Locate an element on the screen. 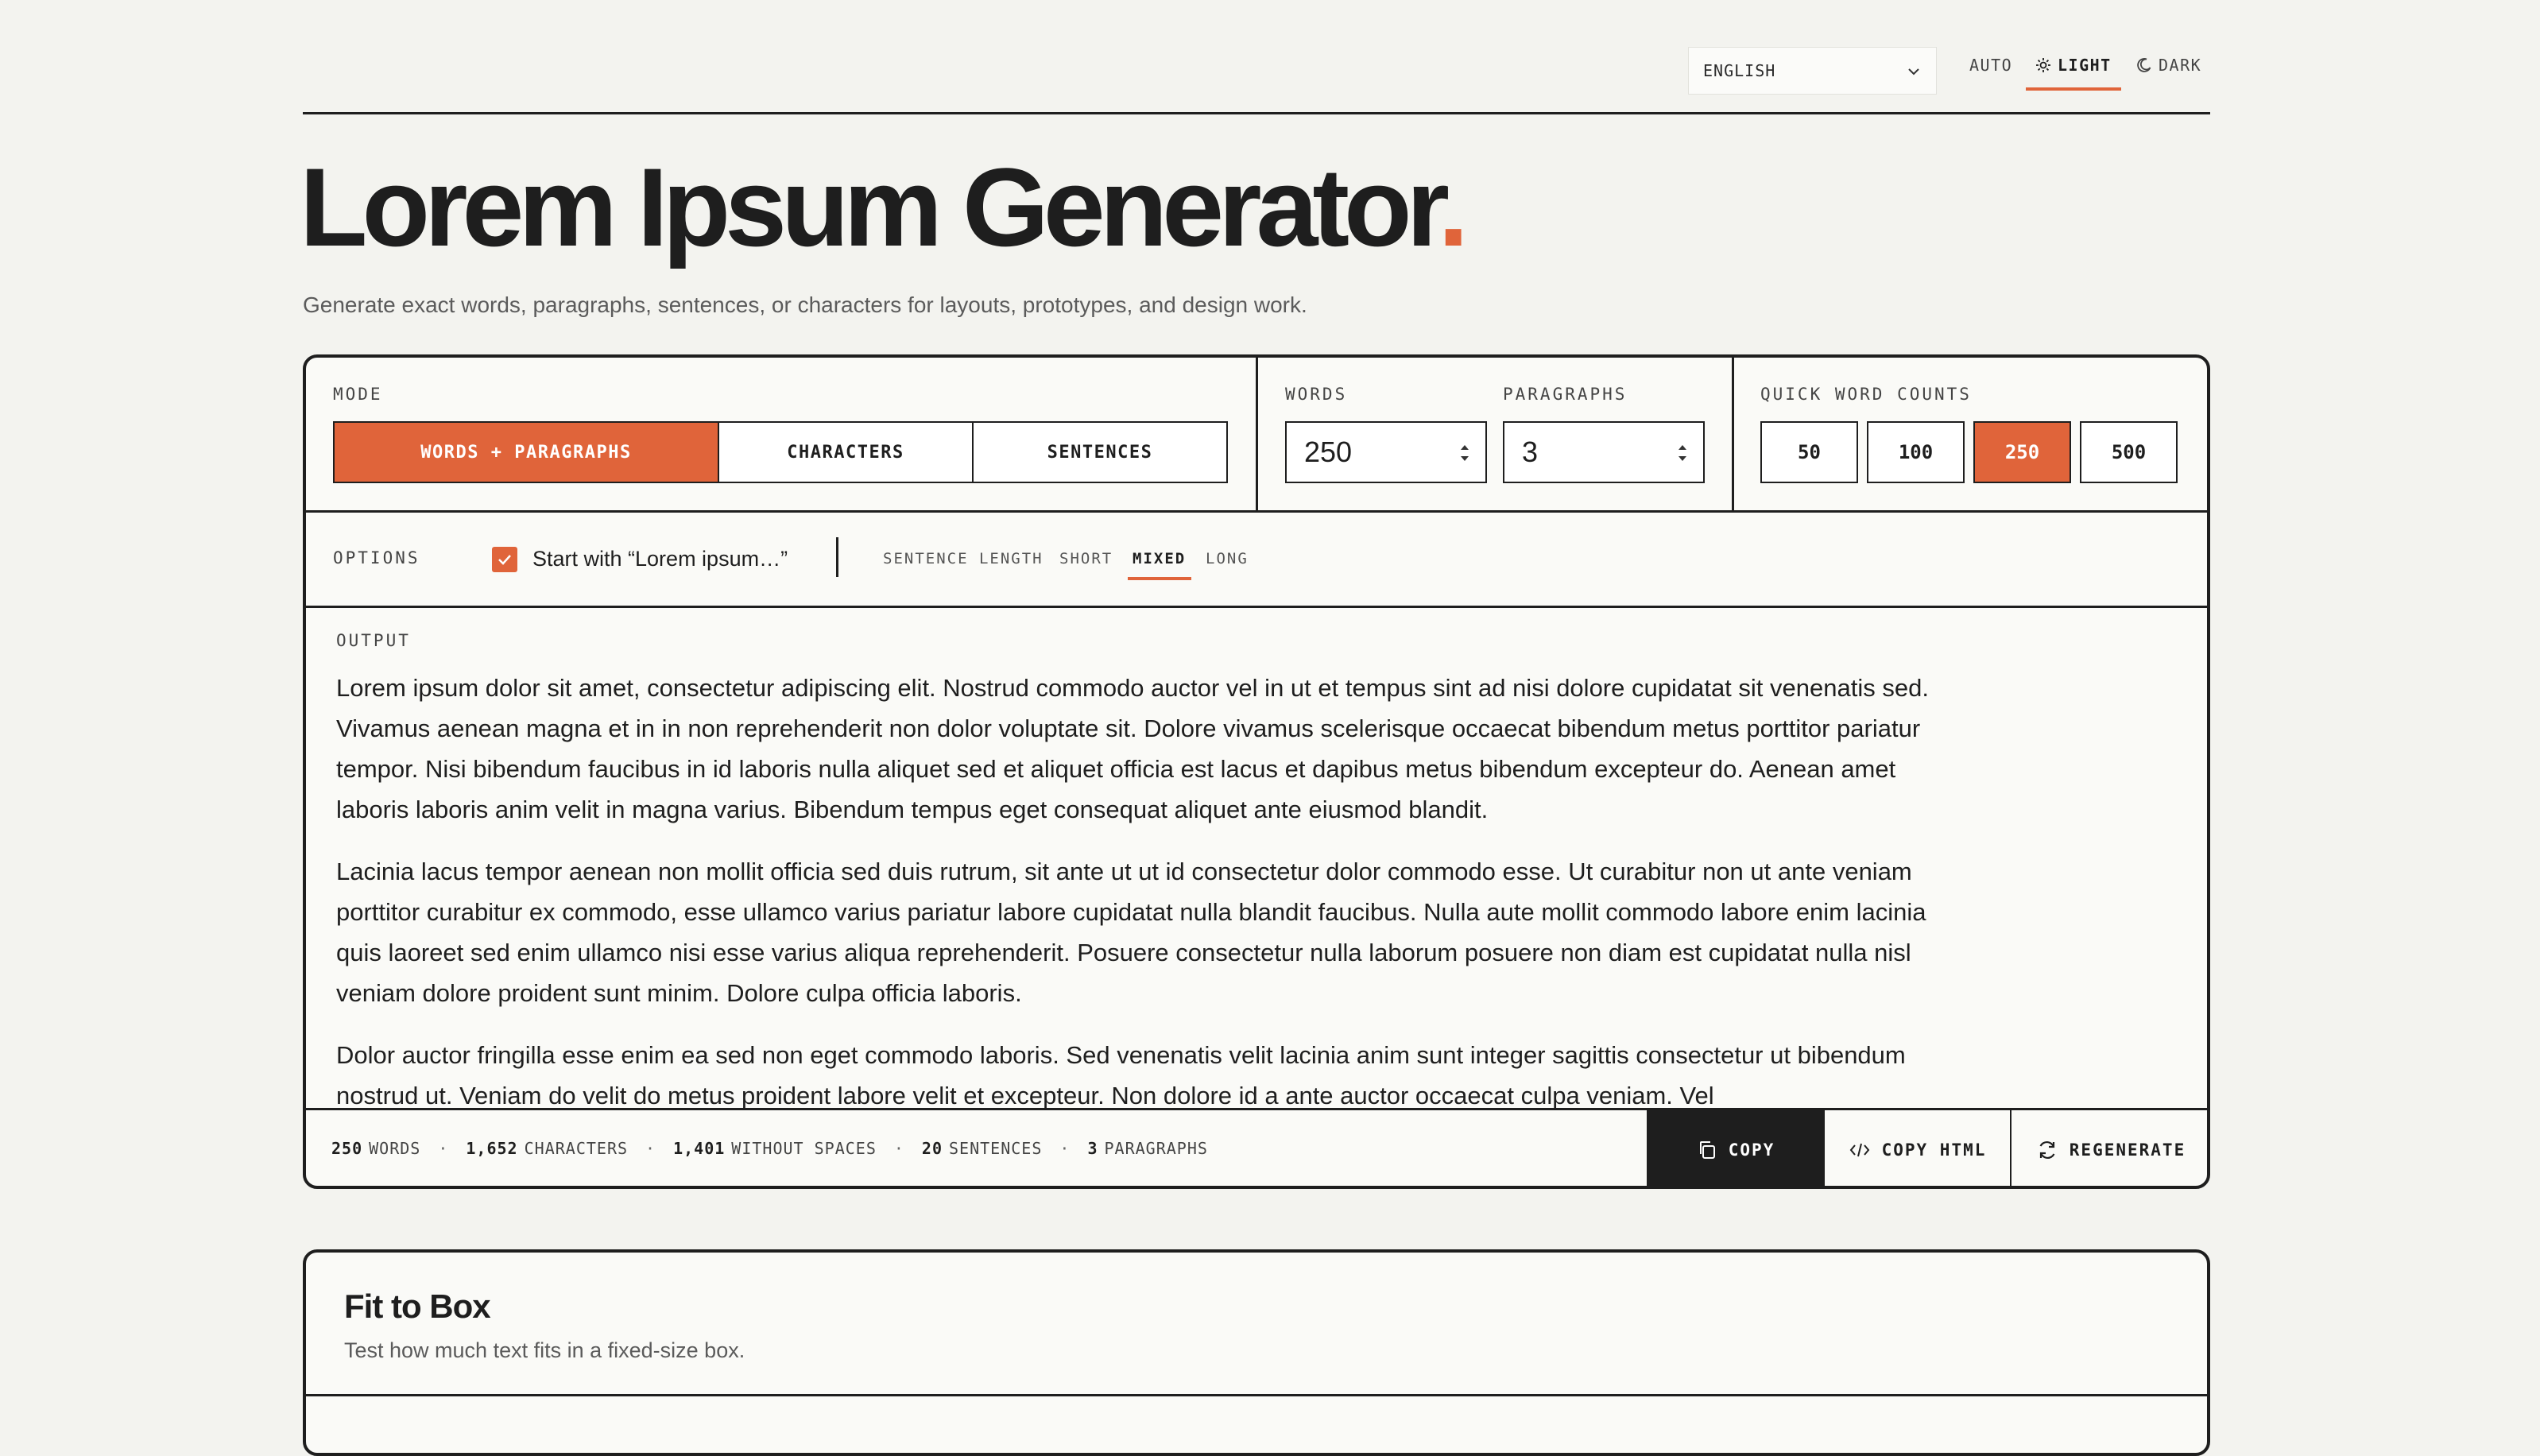  paragraphs-value: 3 is located at coordinates (1530, 452).